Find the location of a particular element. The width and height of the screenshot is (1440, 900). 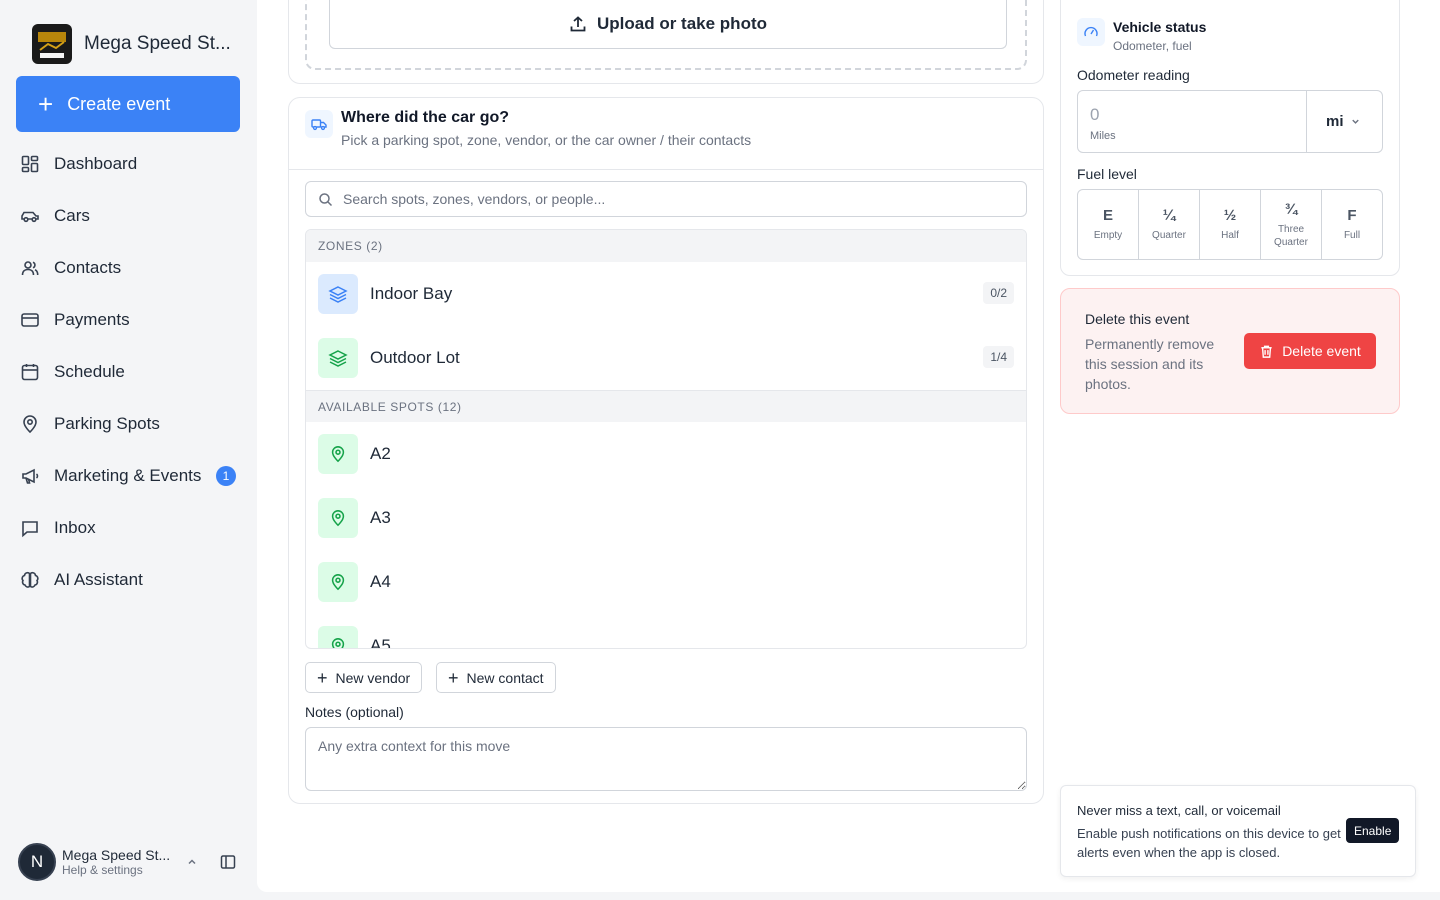

message-square-icon is located at coordinates (30, 529).